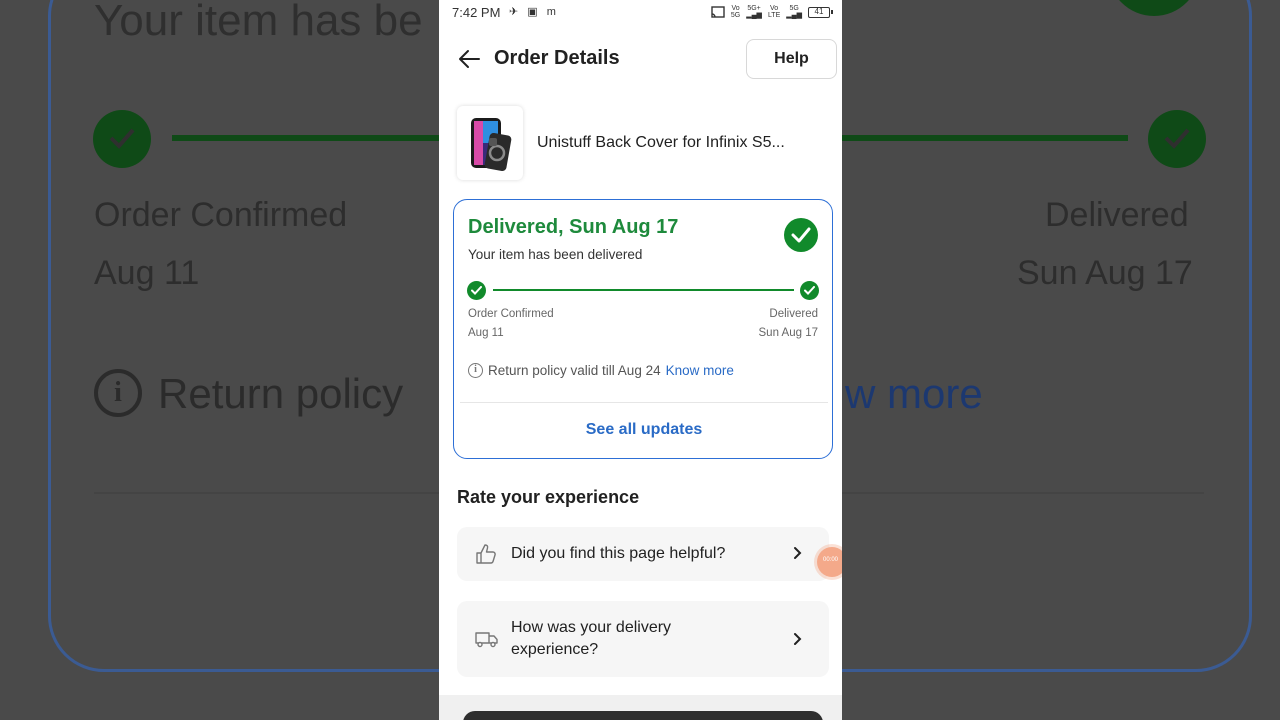 The image size is (1280, 720). I want to click on rate-delivery-label: How was your delivery experience?, so click(591, 638).